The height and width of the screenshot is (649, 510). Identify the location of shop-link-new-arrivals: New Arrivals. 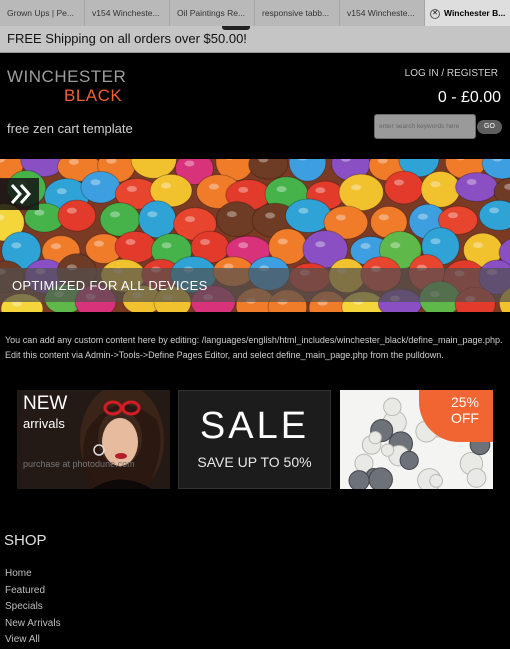
(33, 624).